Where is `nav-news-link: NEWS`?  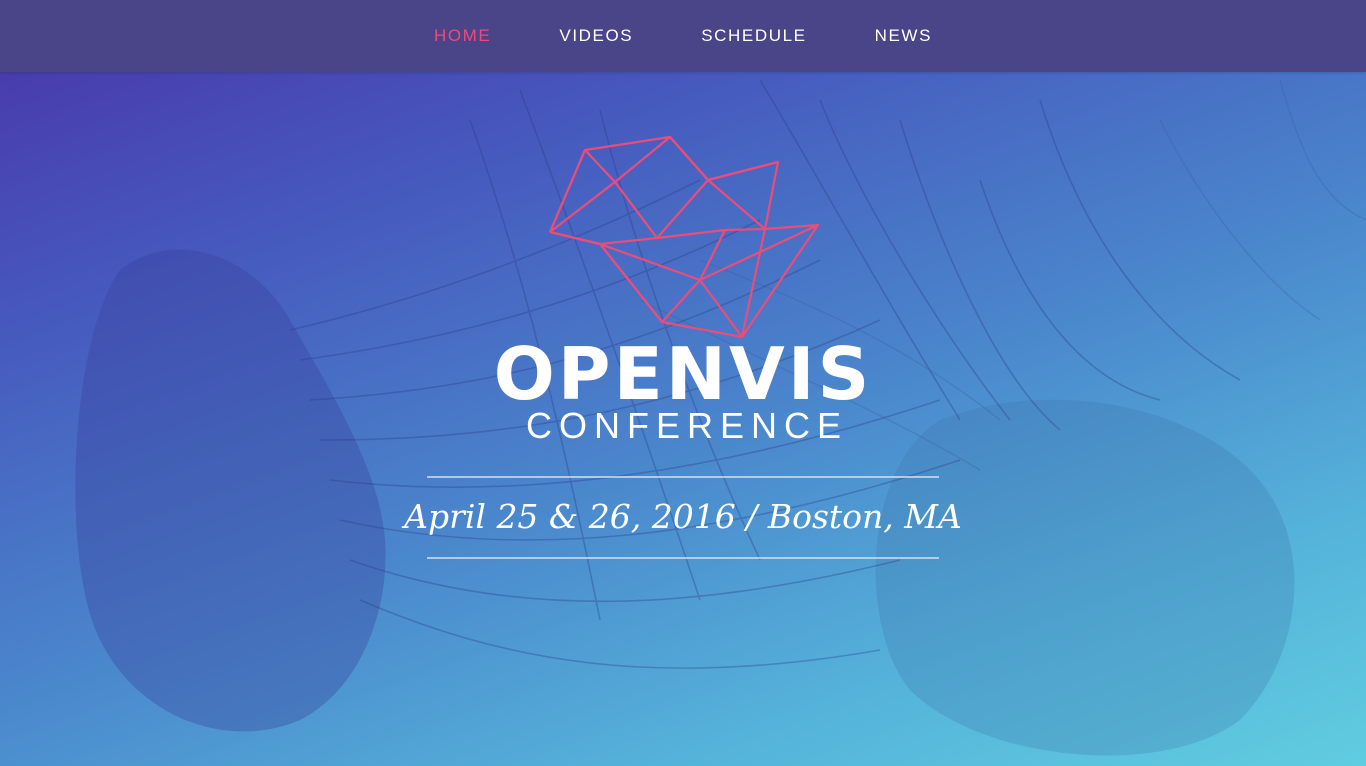 nav-news-link: NEWS is located at coordinates (903, 36).